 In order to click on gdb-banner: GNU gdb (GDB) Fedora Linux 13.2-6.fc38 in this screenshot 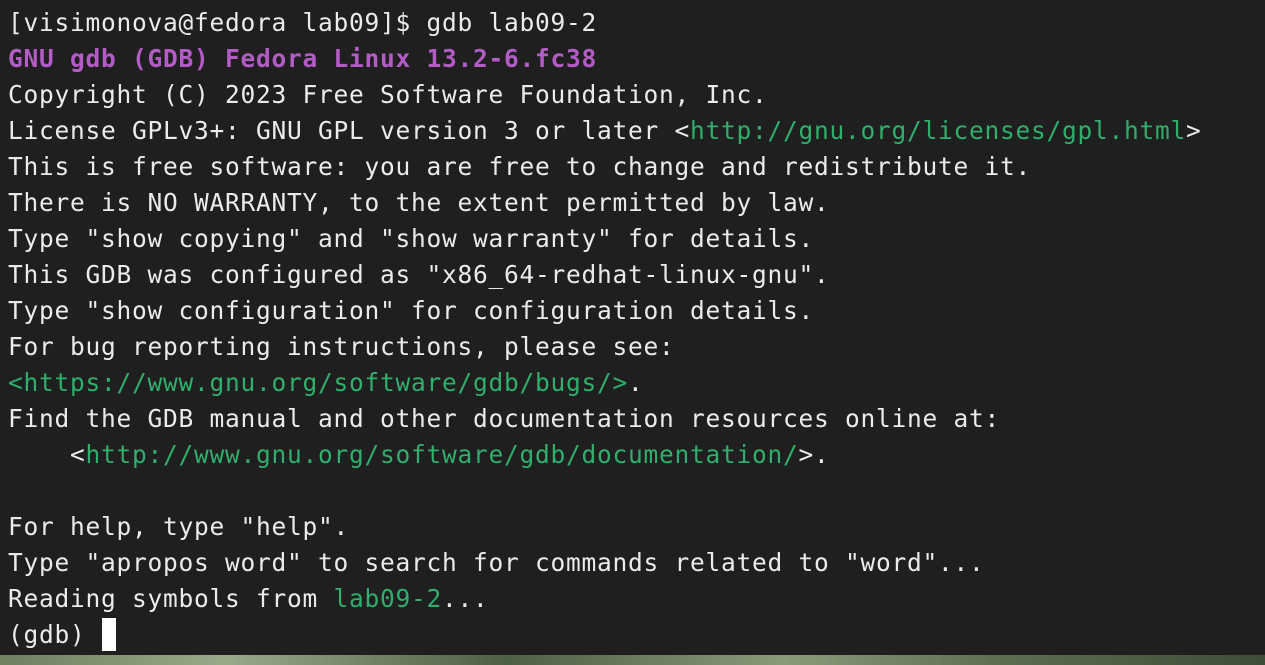, I will do `click(303, 58)`.